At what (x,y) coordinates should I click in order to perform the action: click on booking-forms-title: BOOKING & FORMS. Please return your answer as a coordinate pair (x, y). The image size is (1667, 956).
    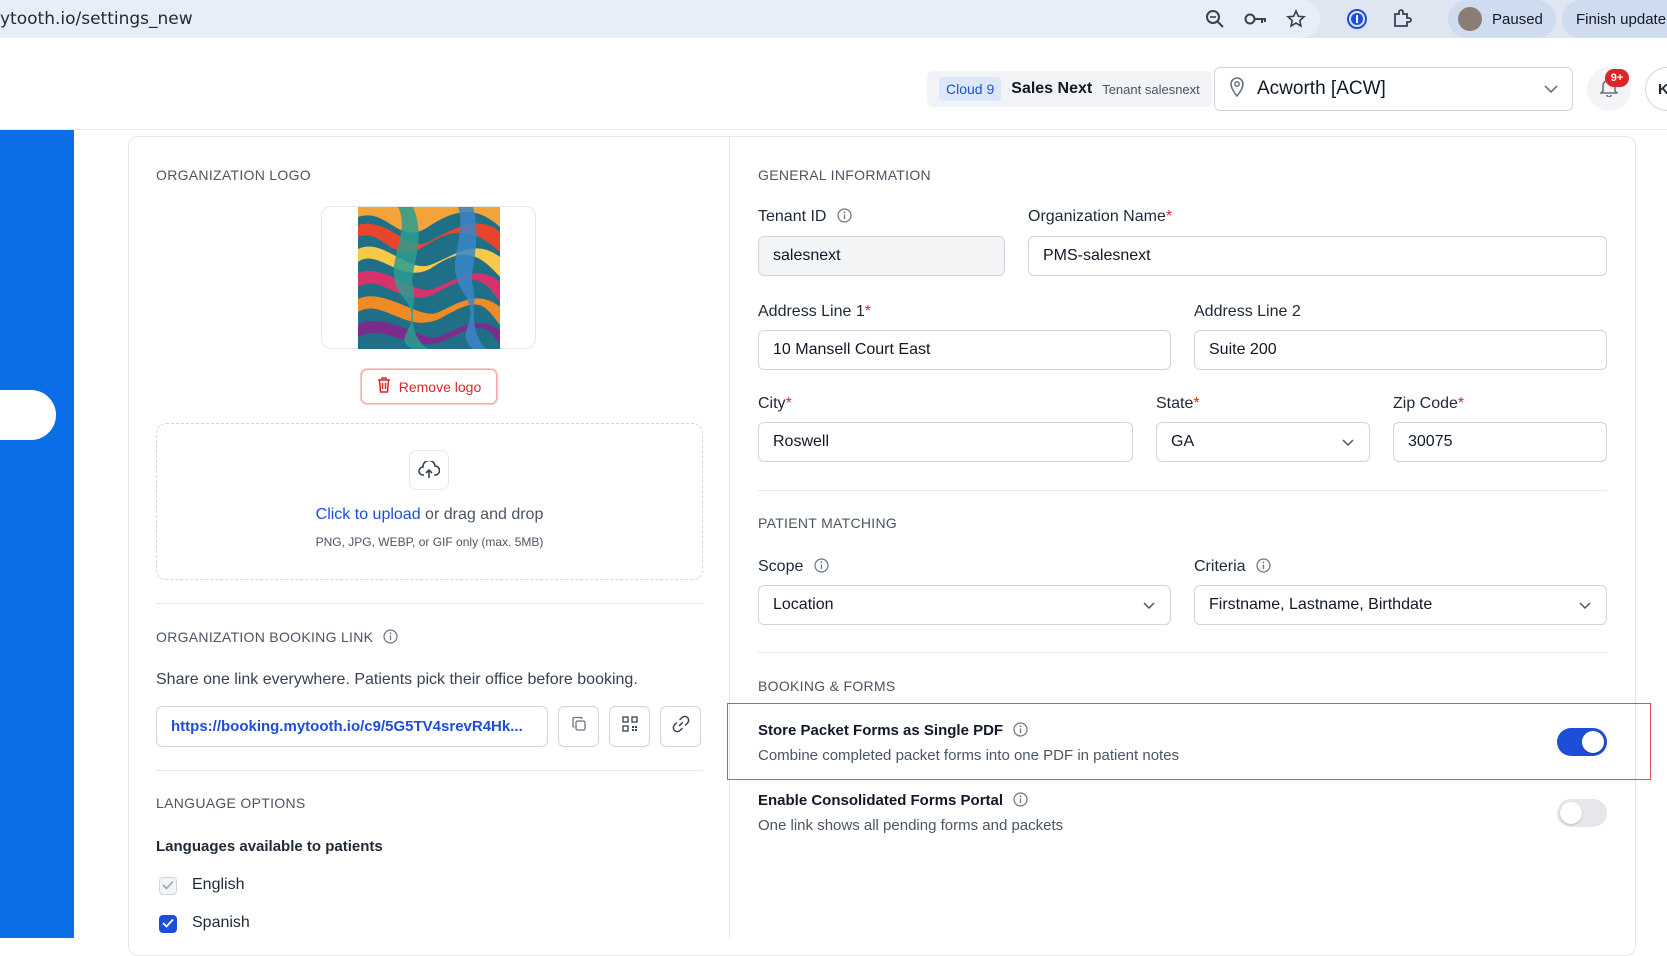
    Looking at the image, I should click on (827, 686).